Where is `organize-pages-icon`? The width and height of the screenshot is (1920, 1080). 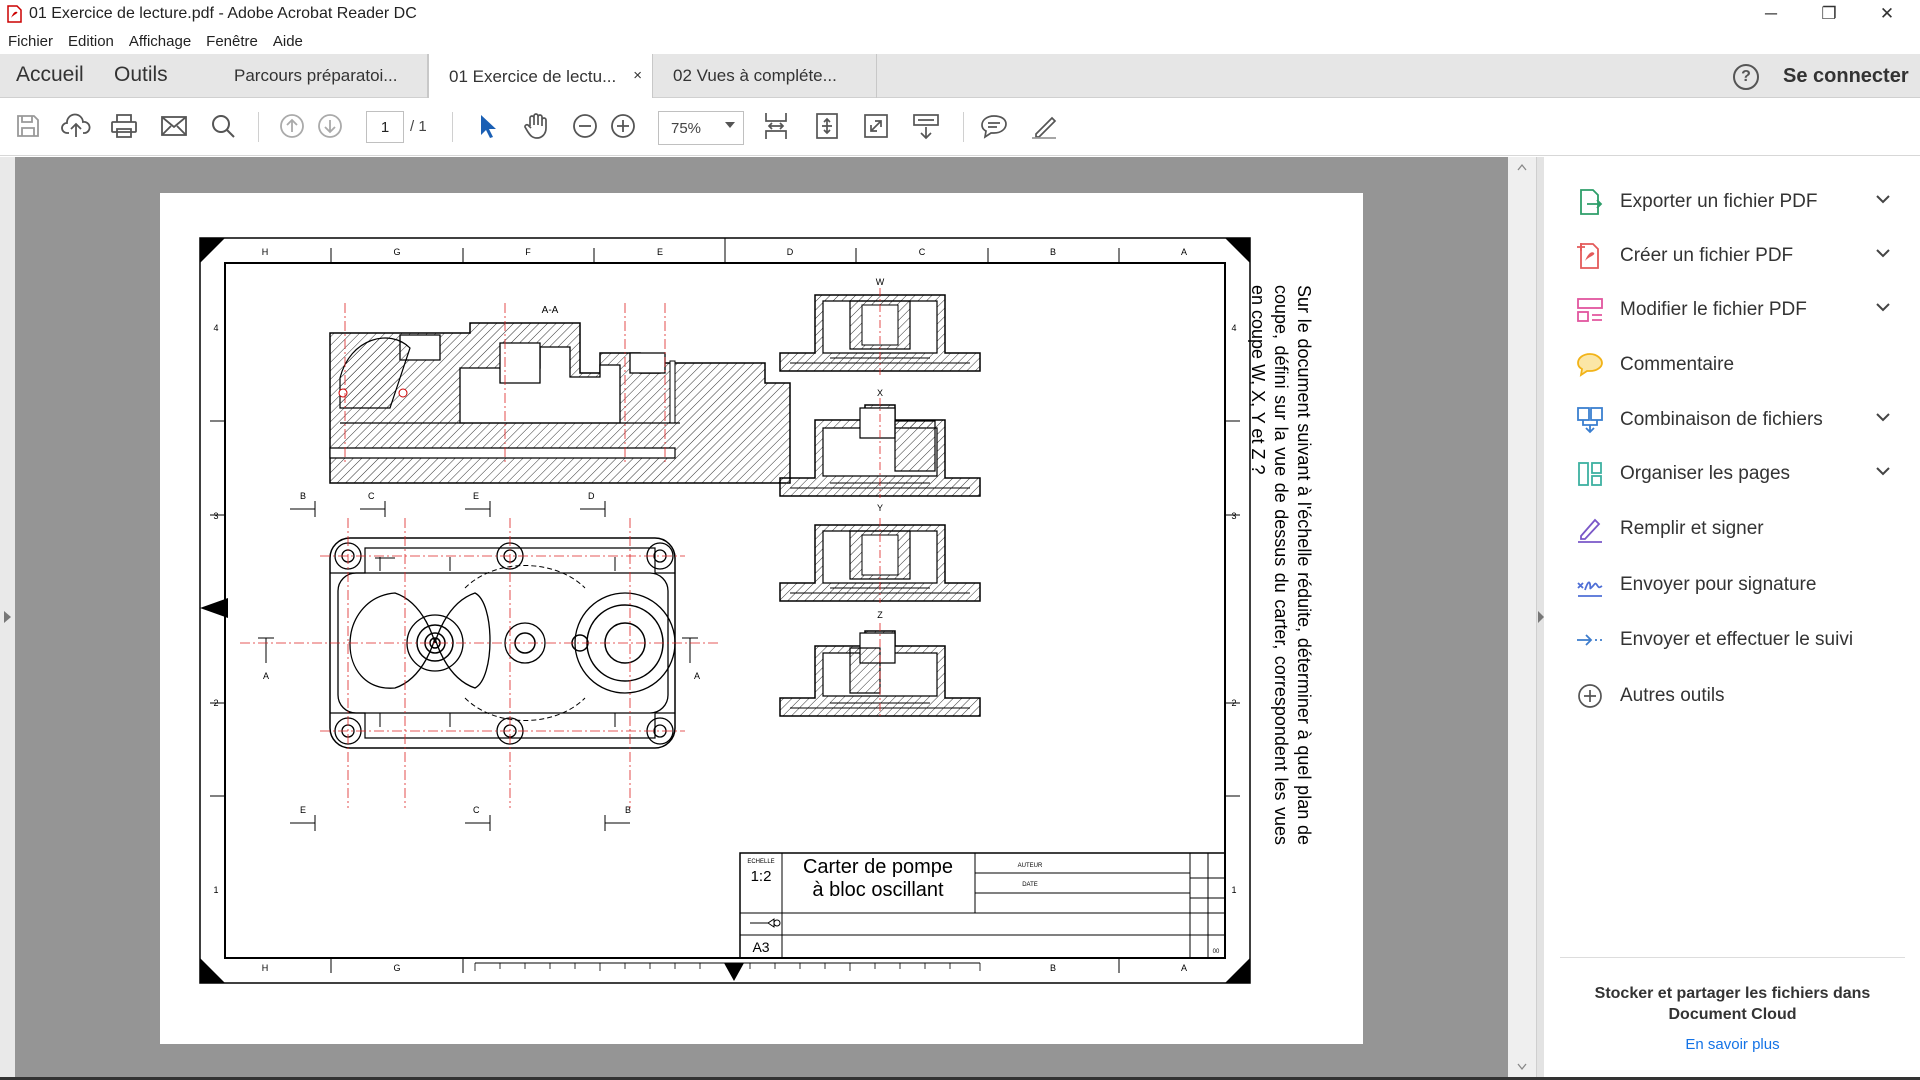
organize-pages-icon is located at coordinates (1590, 474).